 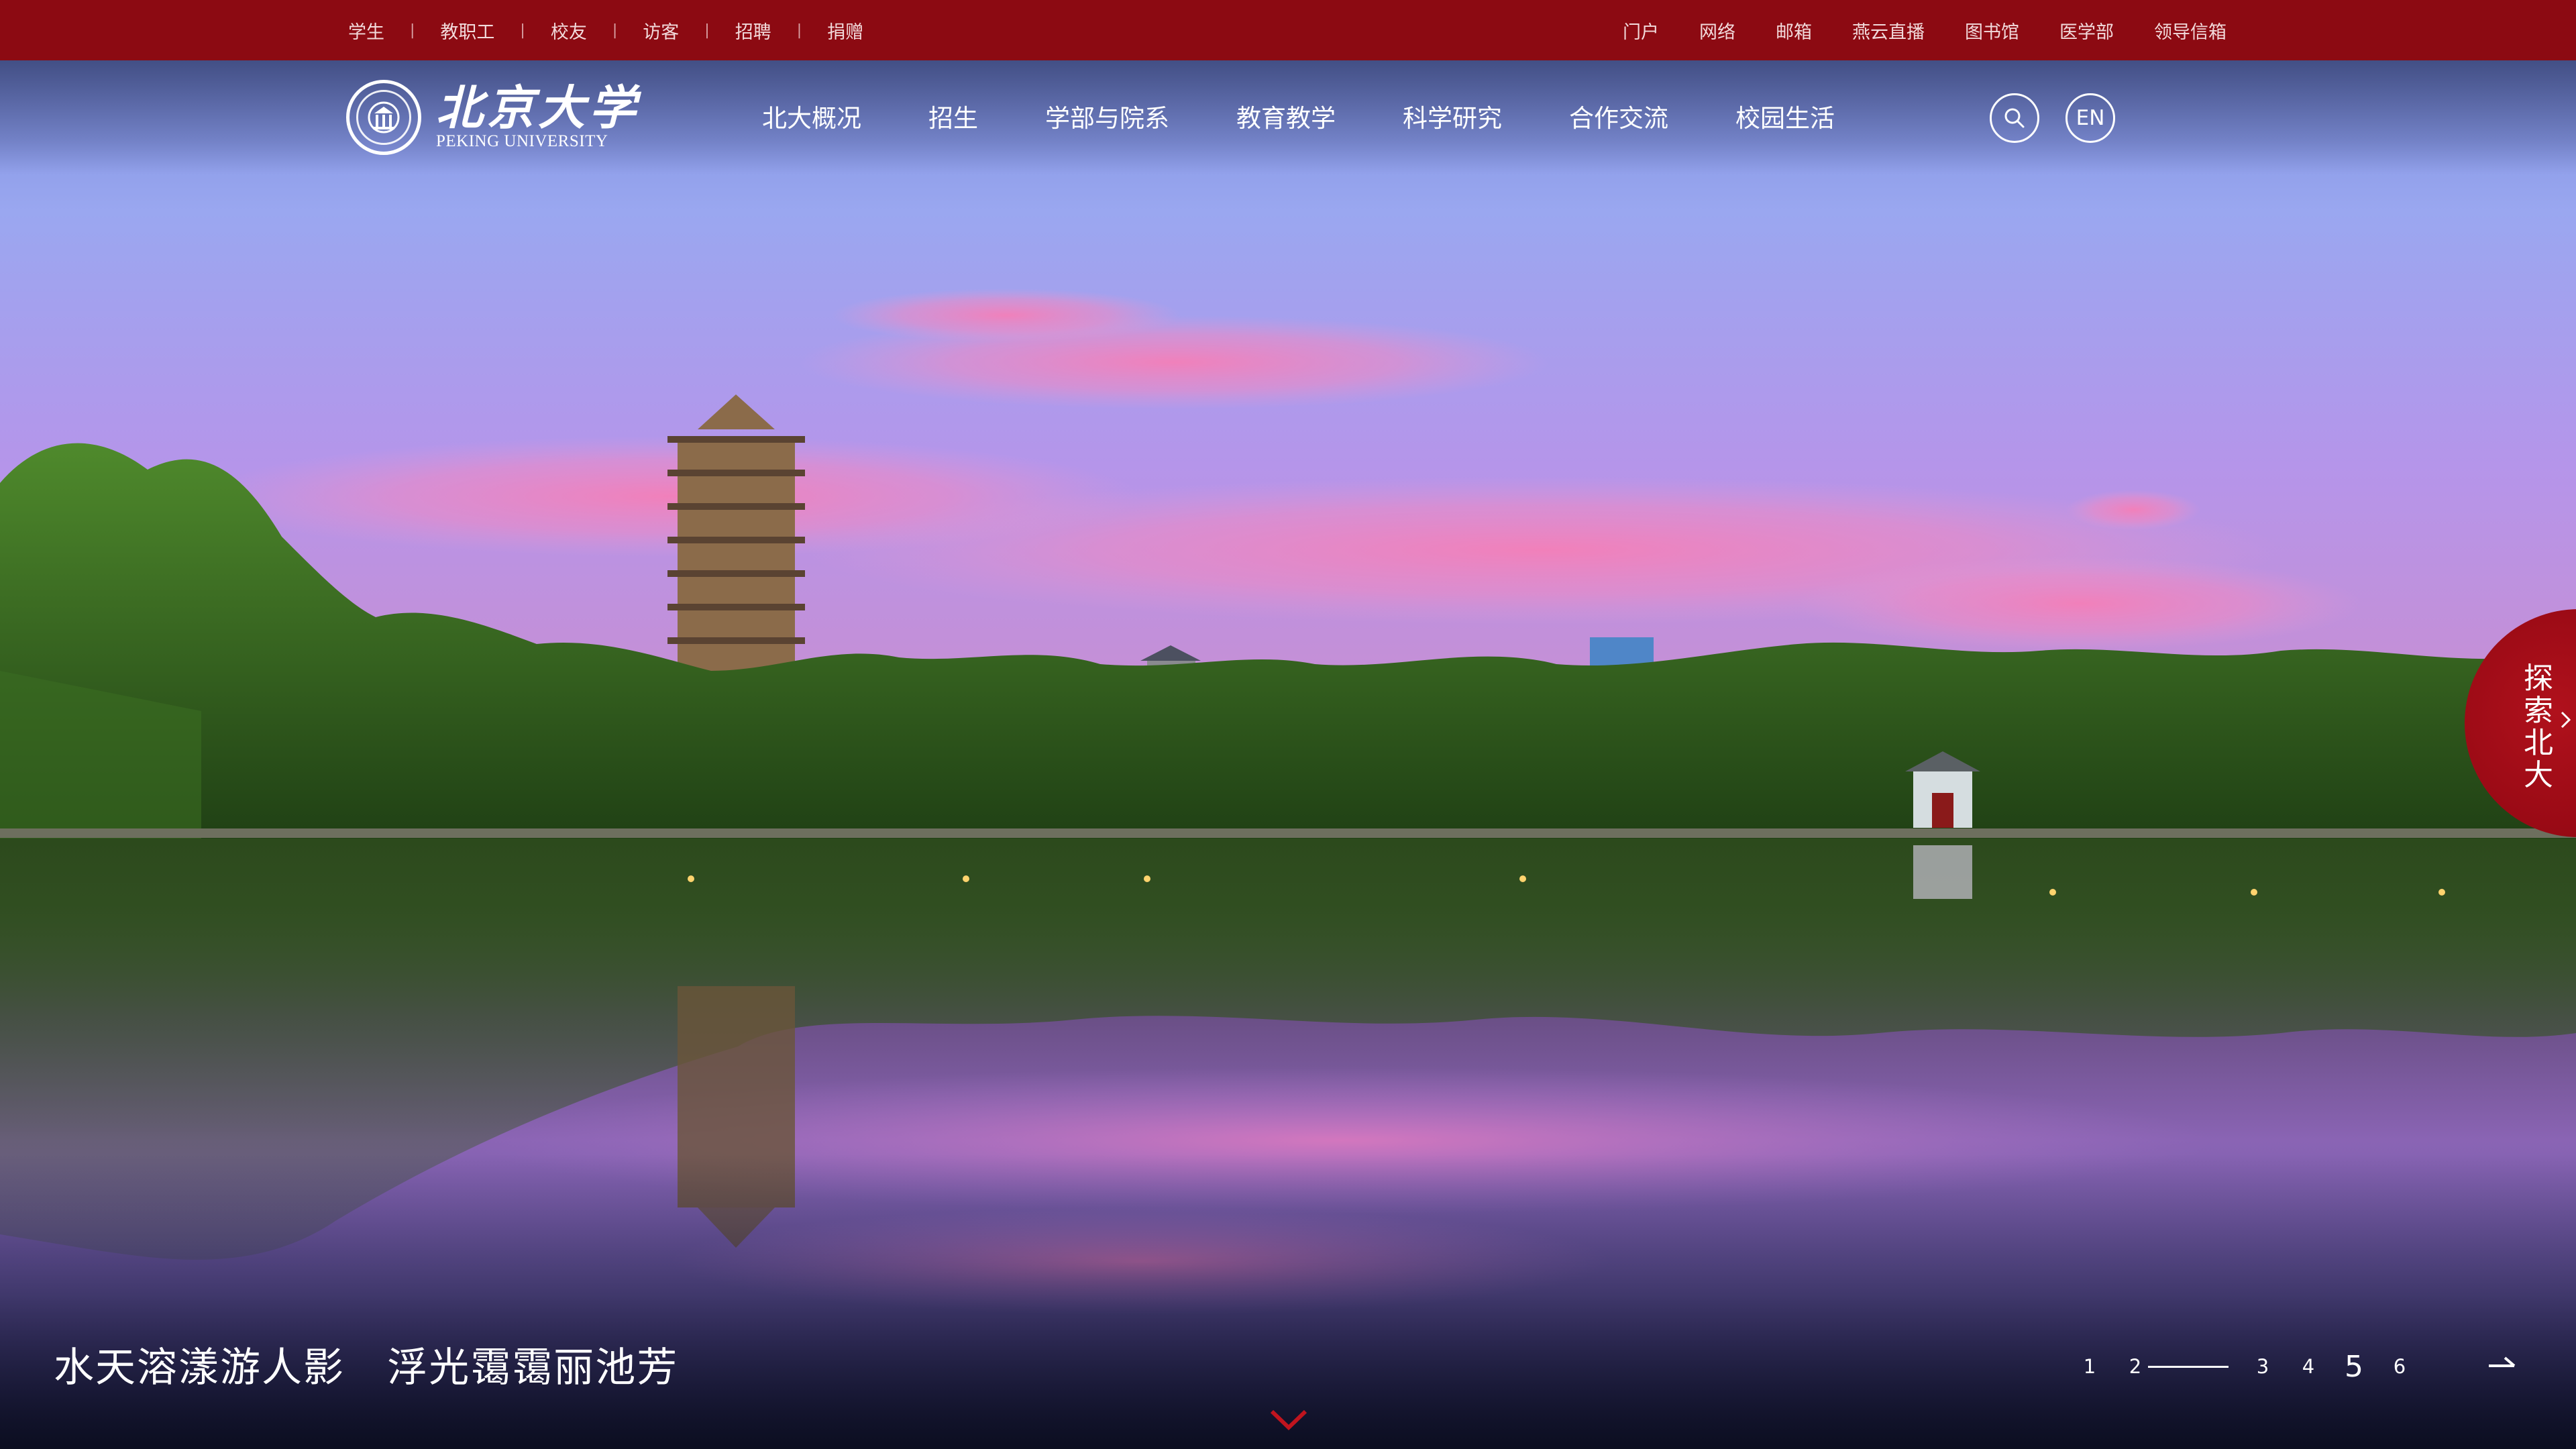 I want to click on nav-admissions: 招生, so click(x=953, y=116).